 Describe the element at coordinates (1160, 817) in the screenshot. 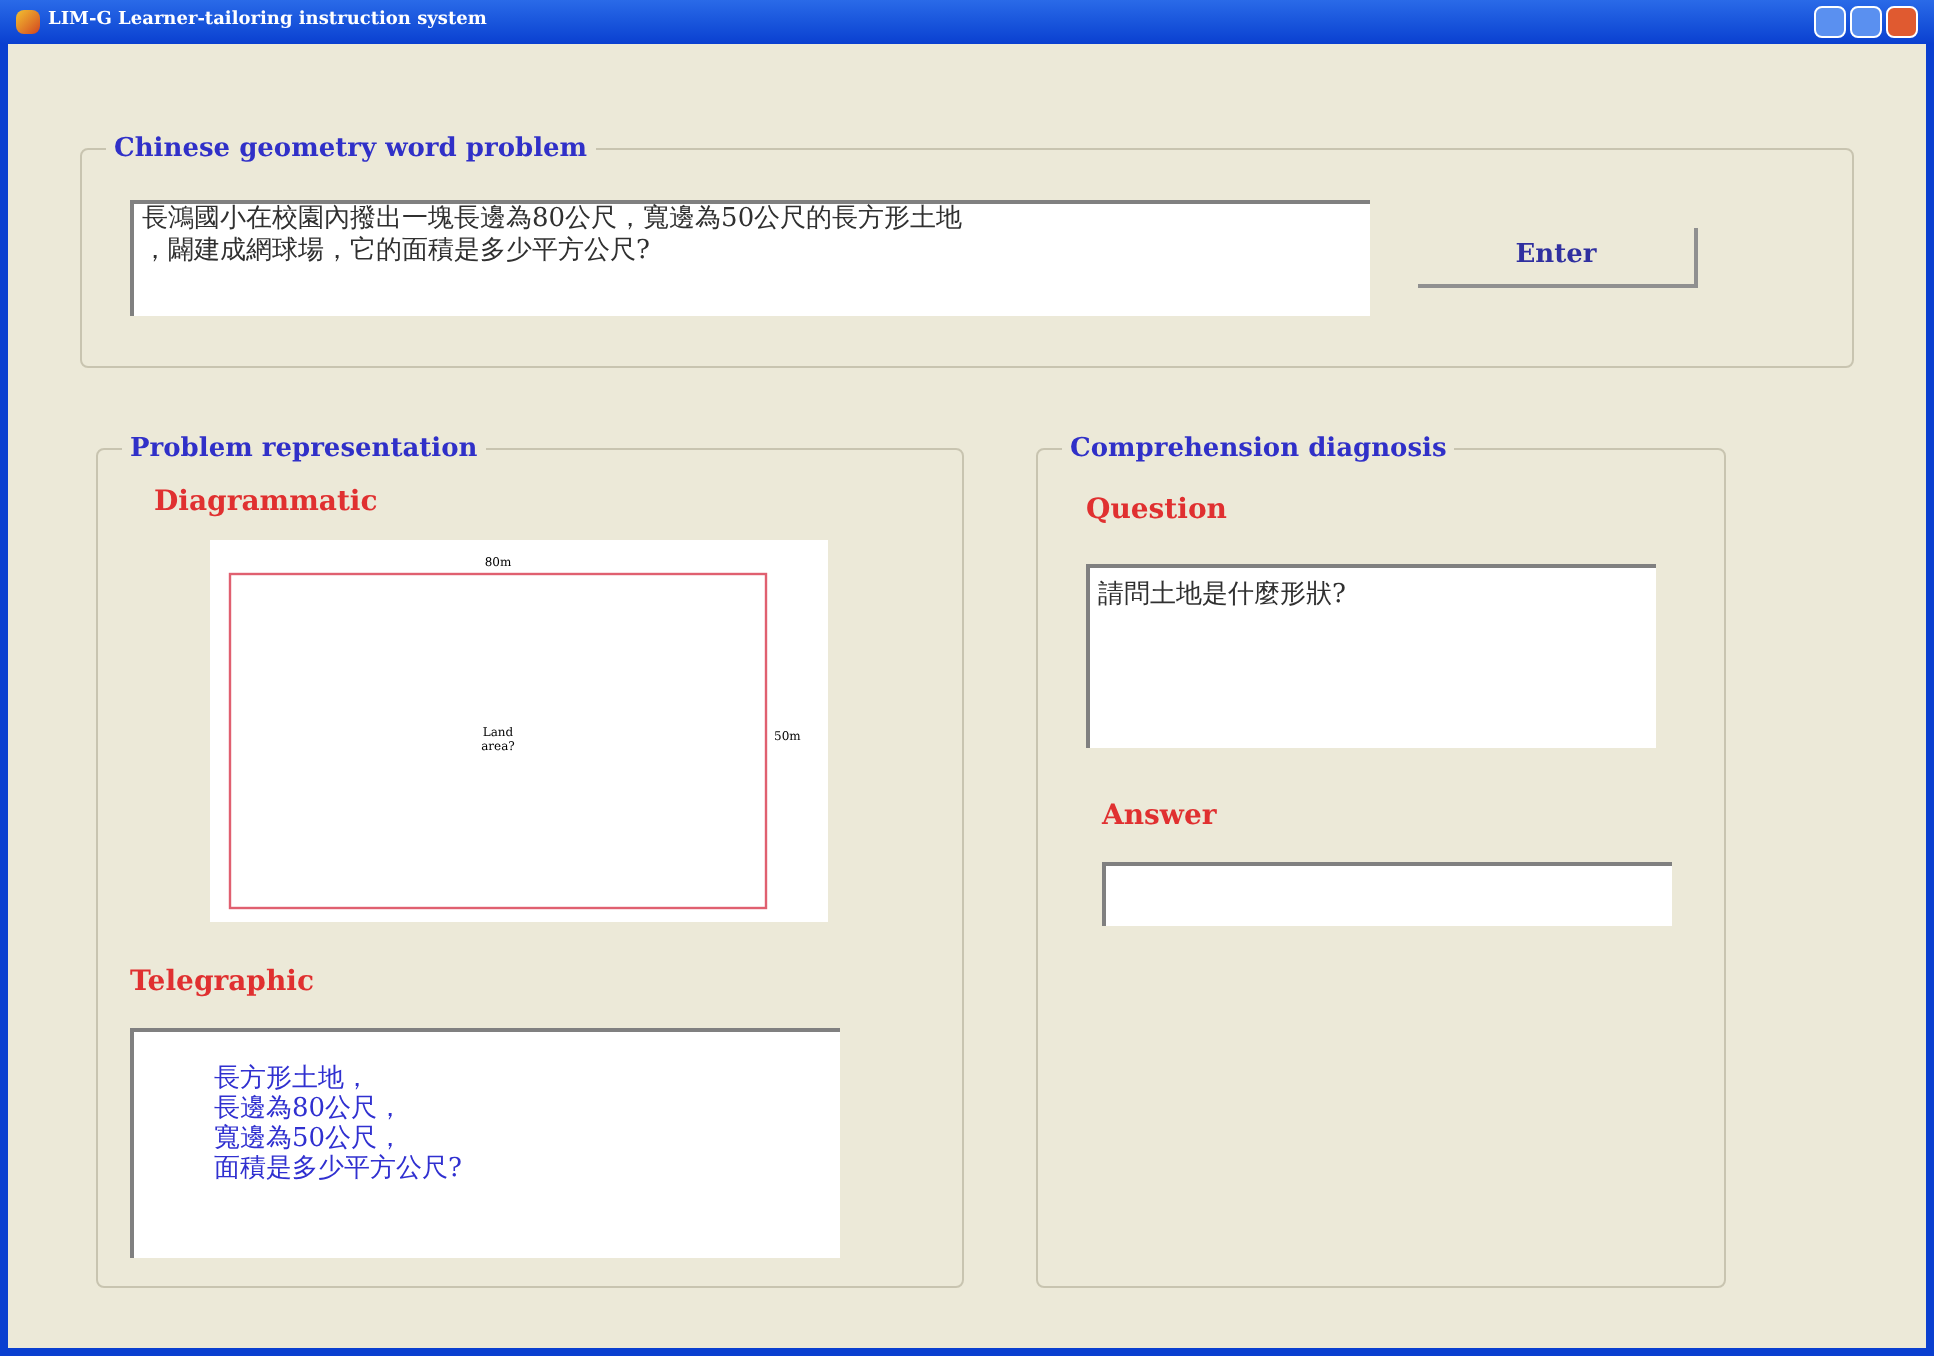

I see `section-label: Answer` at that location.